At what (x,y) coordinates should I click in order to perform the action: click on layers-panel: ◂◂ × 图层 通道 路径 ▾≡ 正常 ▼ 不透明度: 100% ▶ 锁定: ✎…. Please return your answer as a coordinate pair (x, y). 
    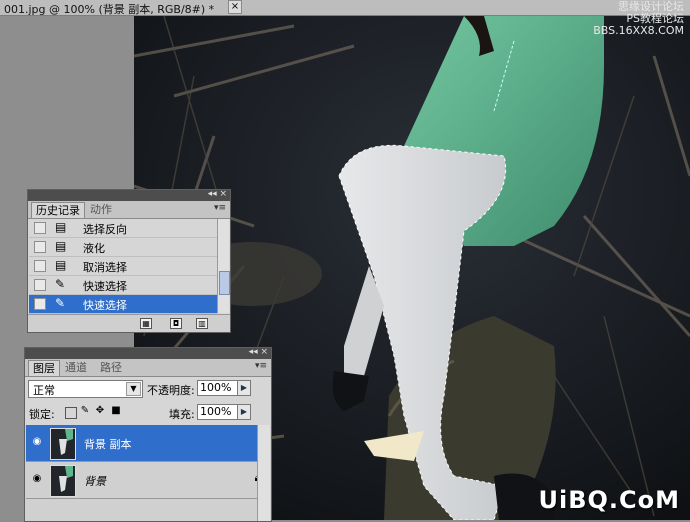
    Looking at the image, I should click on (148, 434).